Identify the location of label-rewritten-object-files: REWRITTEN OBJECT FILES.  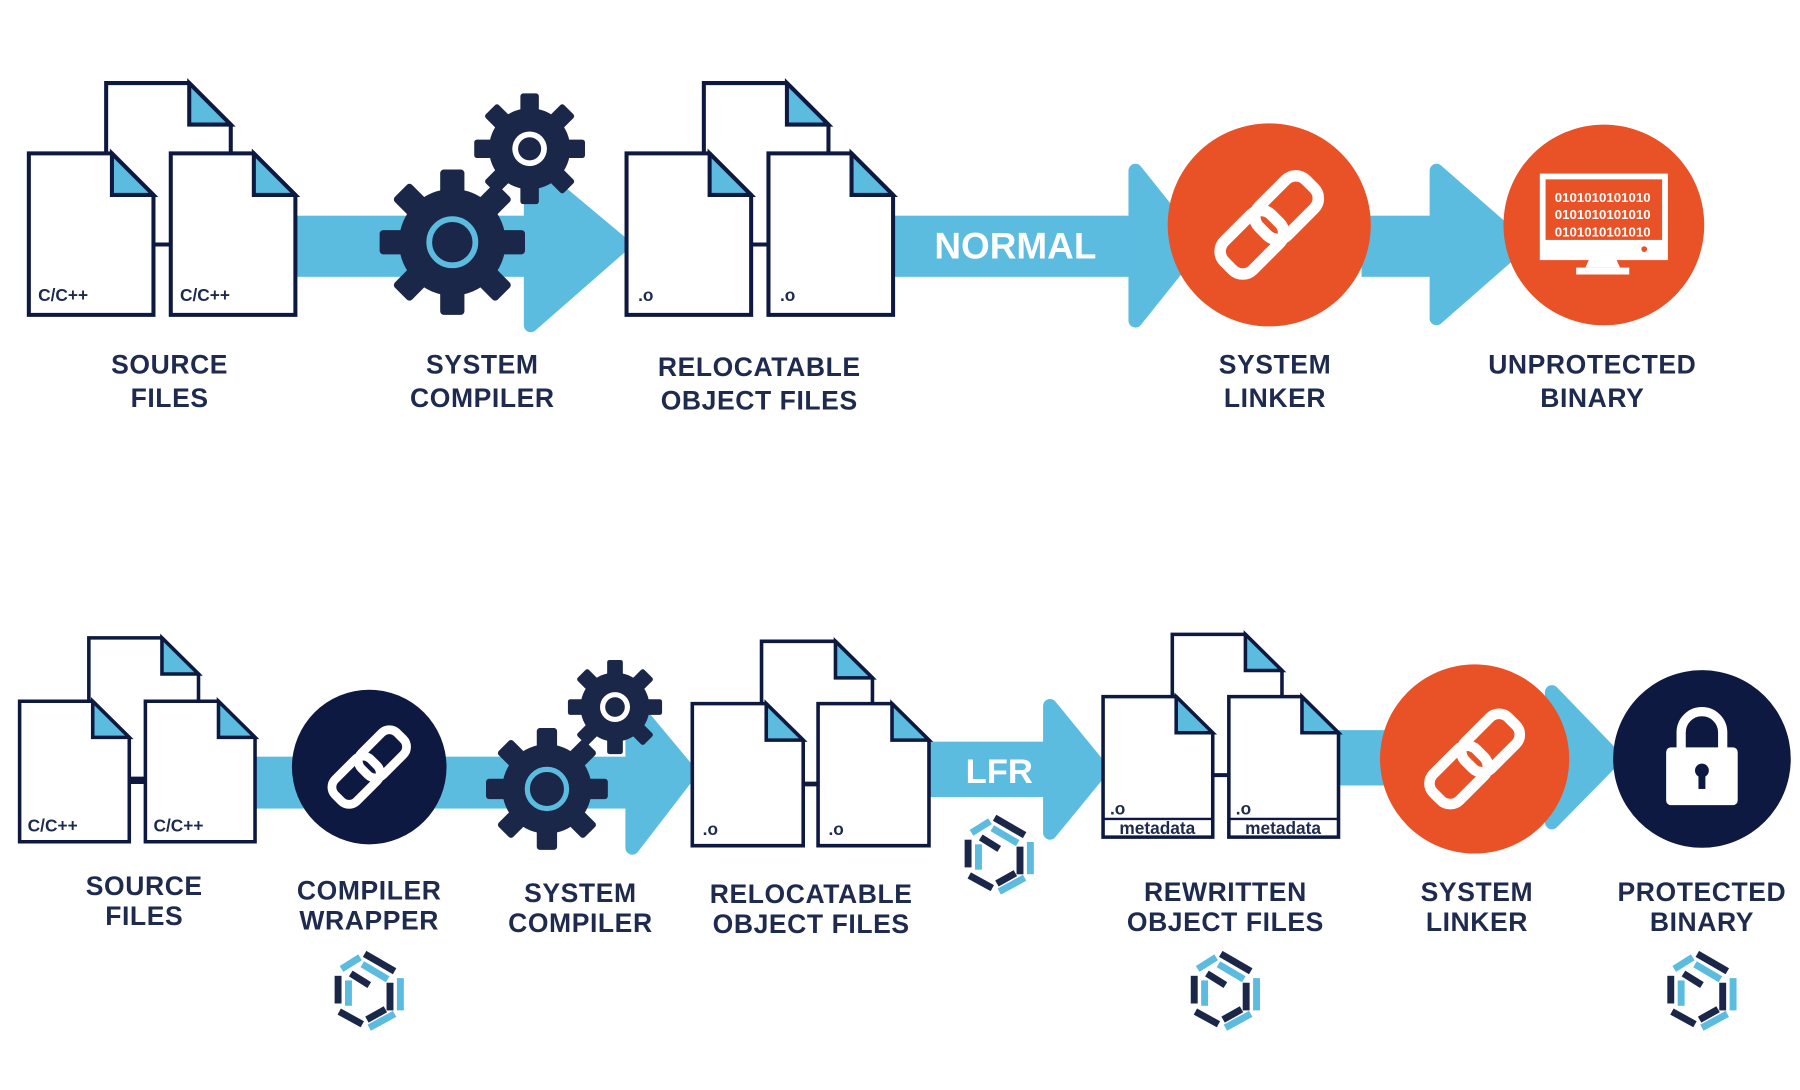
(1225, 907).